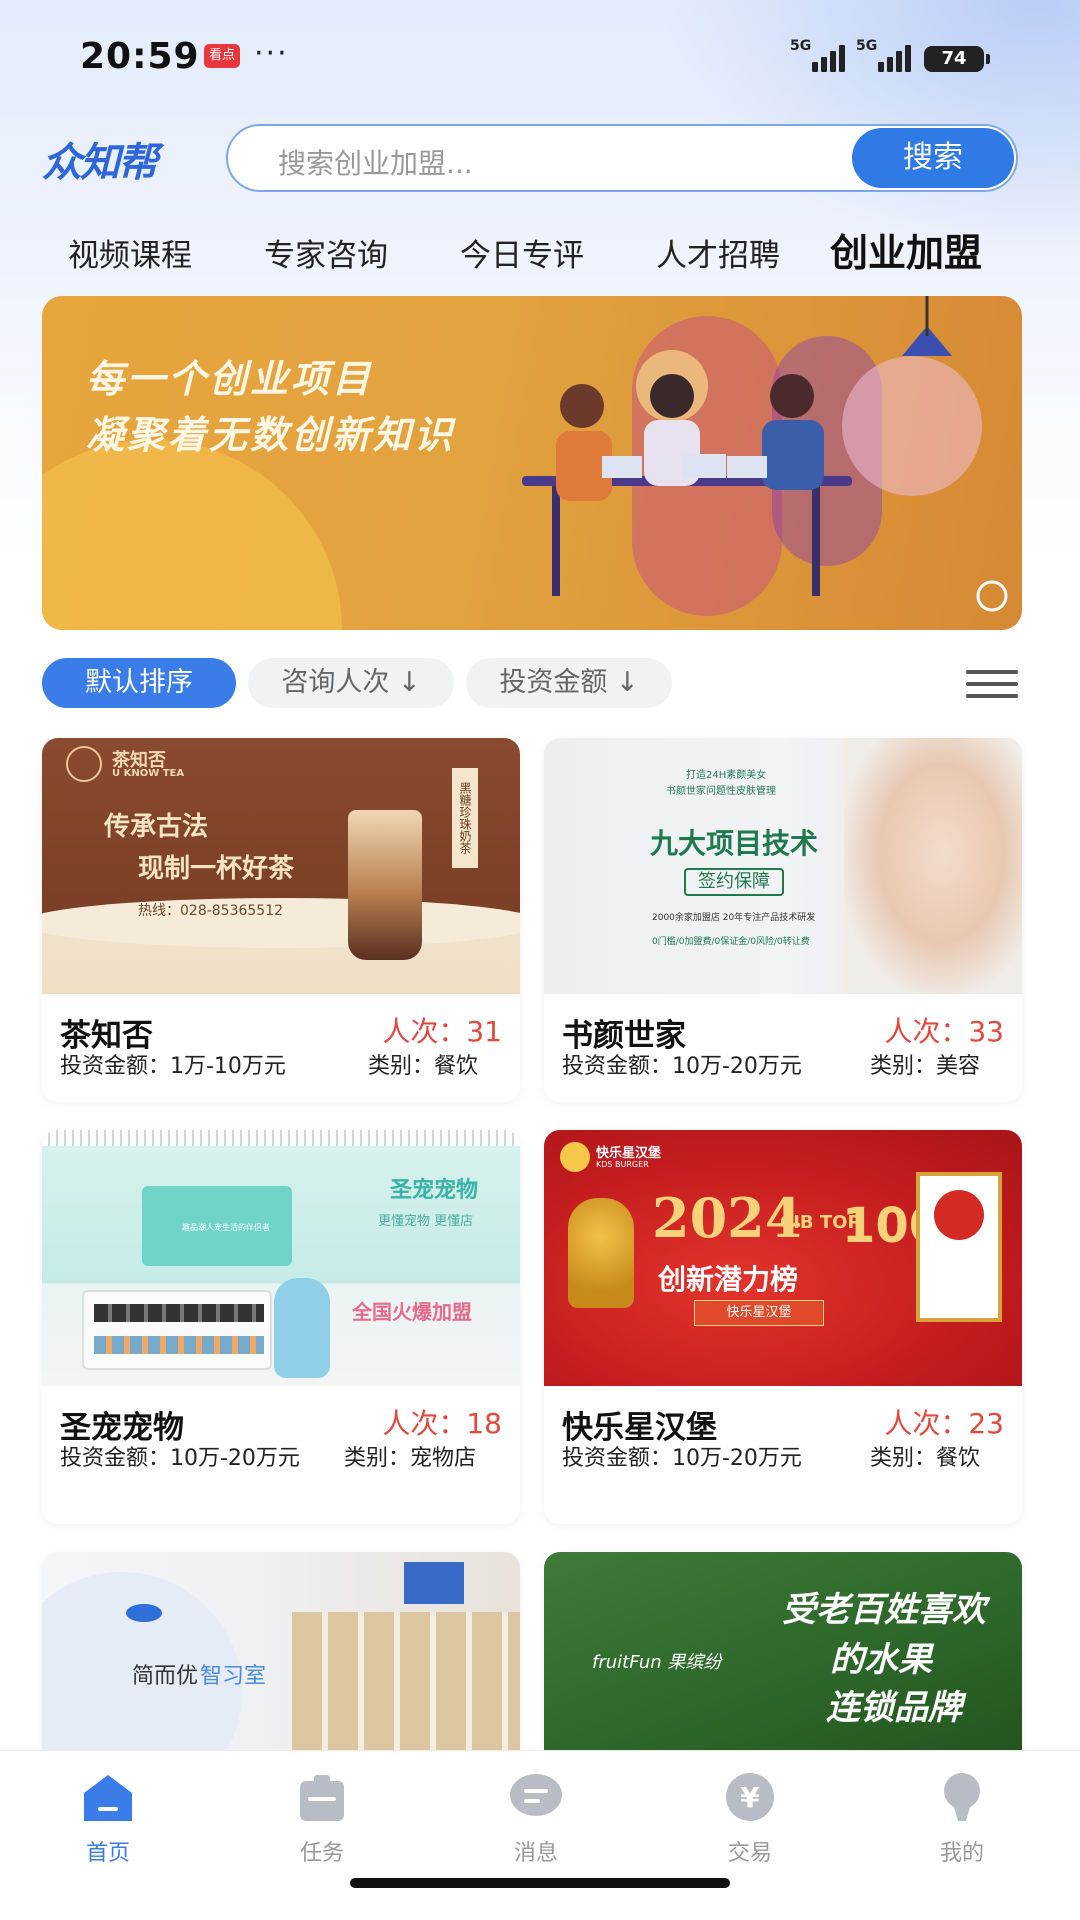  Describe the element at coordinates (819, 55) in the screenshot. I see `signal-5g-icon: 5G` at that location.